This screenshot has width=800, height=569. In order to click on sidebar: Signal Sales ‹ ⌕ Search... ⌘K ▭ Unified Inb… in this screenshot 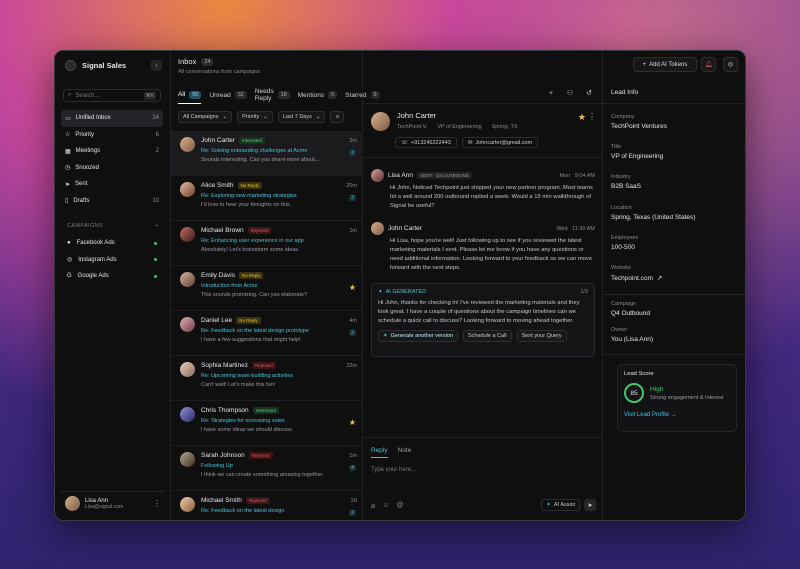, I will do `click(113, 285)`.